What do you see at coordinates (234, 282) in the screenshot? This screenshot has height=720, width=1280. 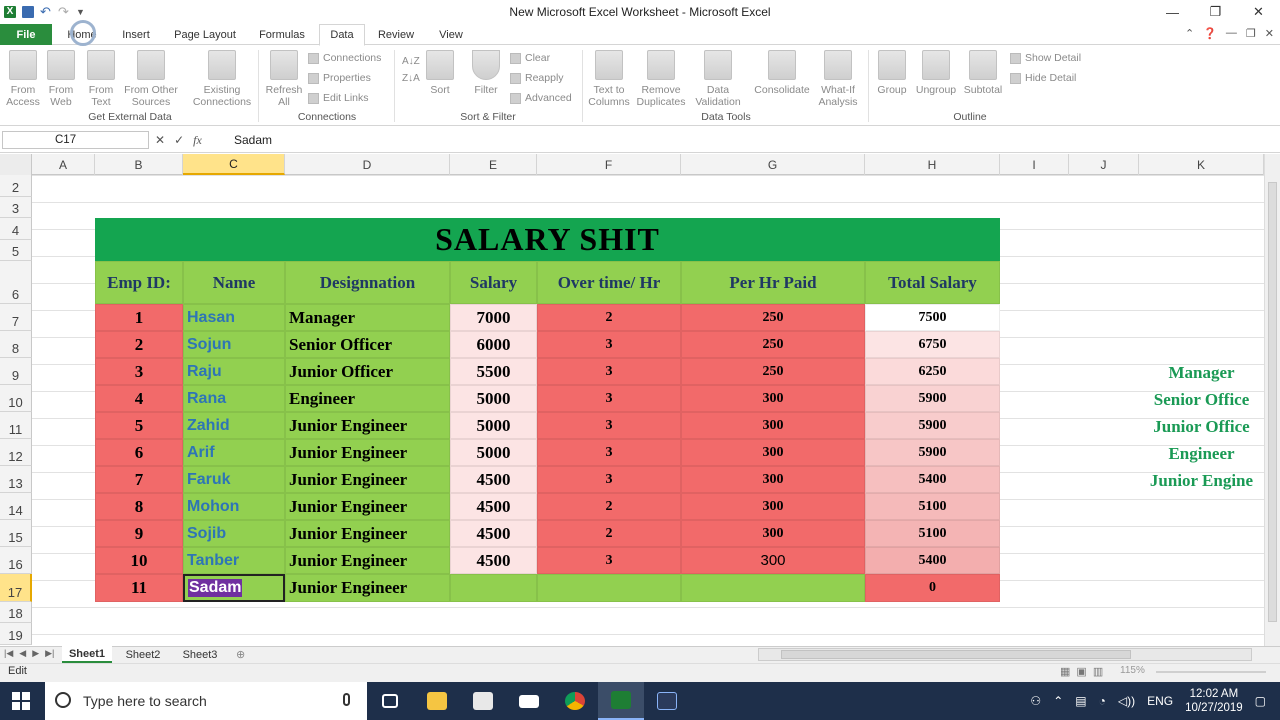 I see `table-header-name: Name` at bounding box center [234, 282].